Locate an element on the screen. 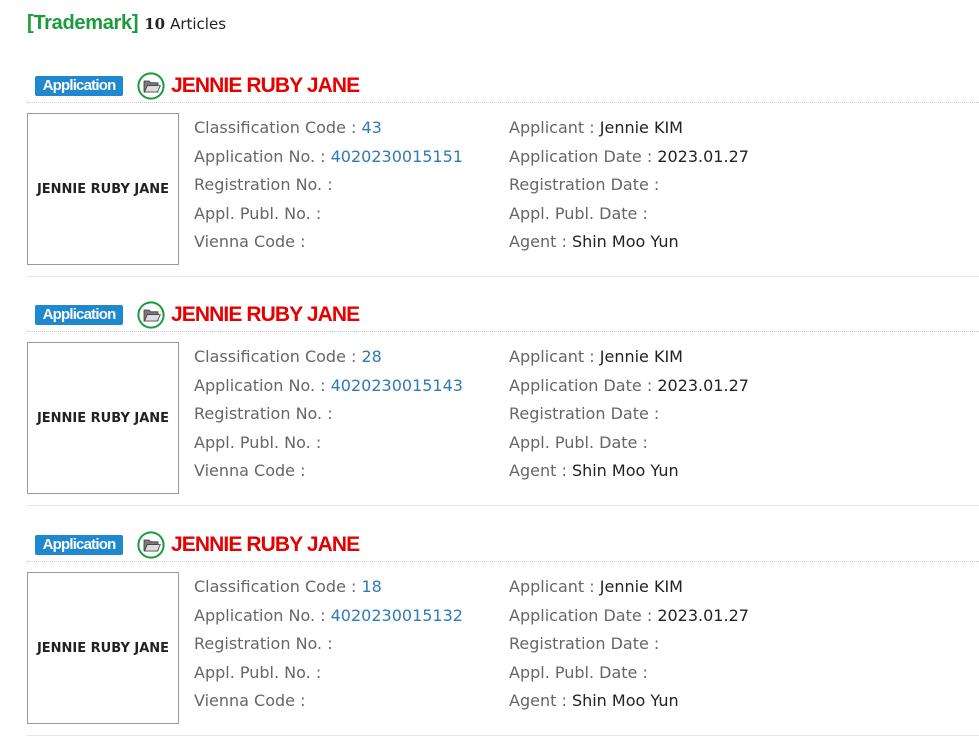 The width and height of the screenshot is (979, 738). result-count: 10 is located at coordinates (155, 24).